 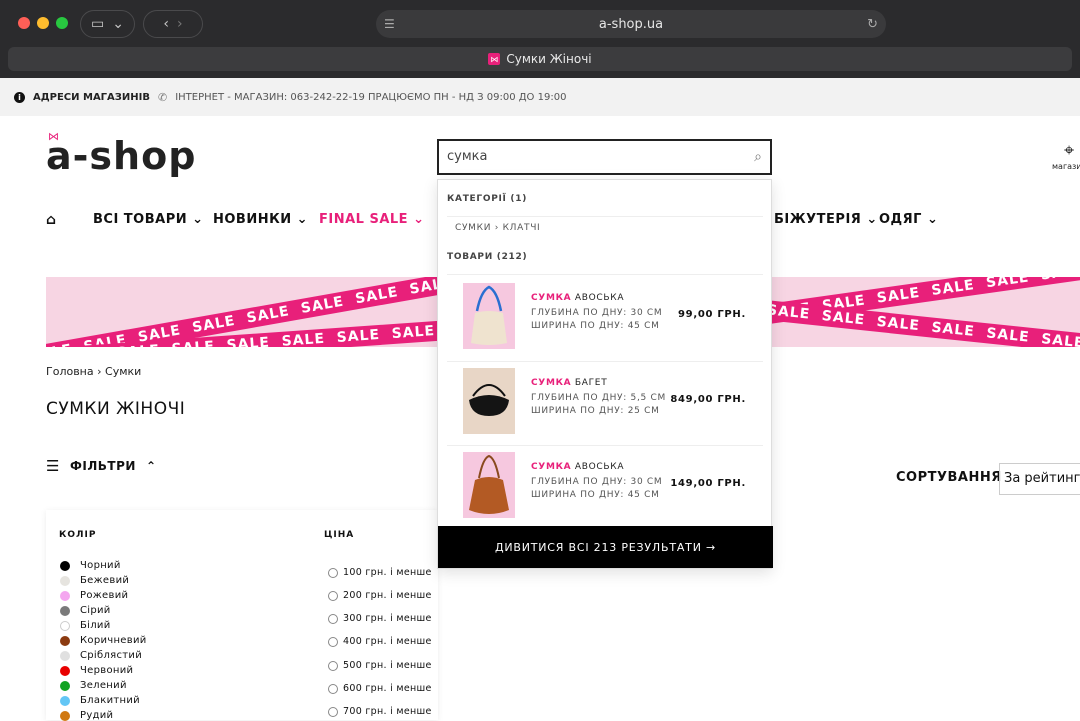 What do you see at coordinates (389, 24) in the screenshot?
I see `reader-icon: ☰` at bounding box center [389, 24].